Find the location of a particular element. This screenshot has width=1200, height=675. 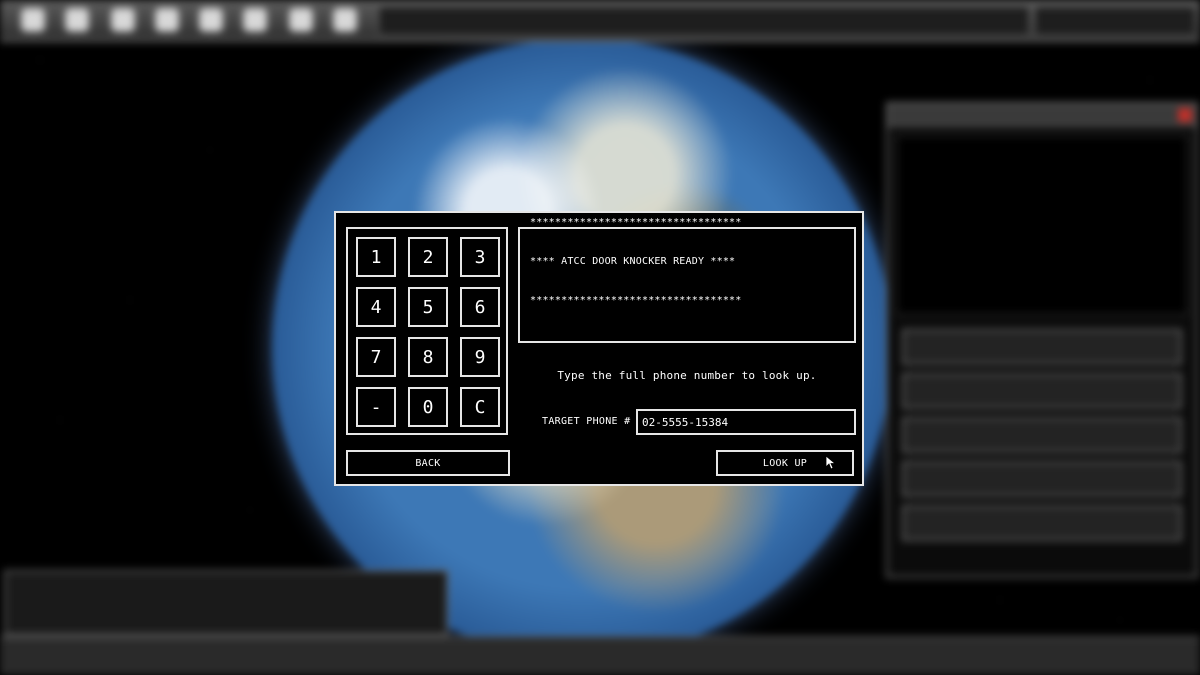

keypad-key-3: 3 is located at coordinates (480, 257).